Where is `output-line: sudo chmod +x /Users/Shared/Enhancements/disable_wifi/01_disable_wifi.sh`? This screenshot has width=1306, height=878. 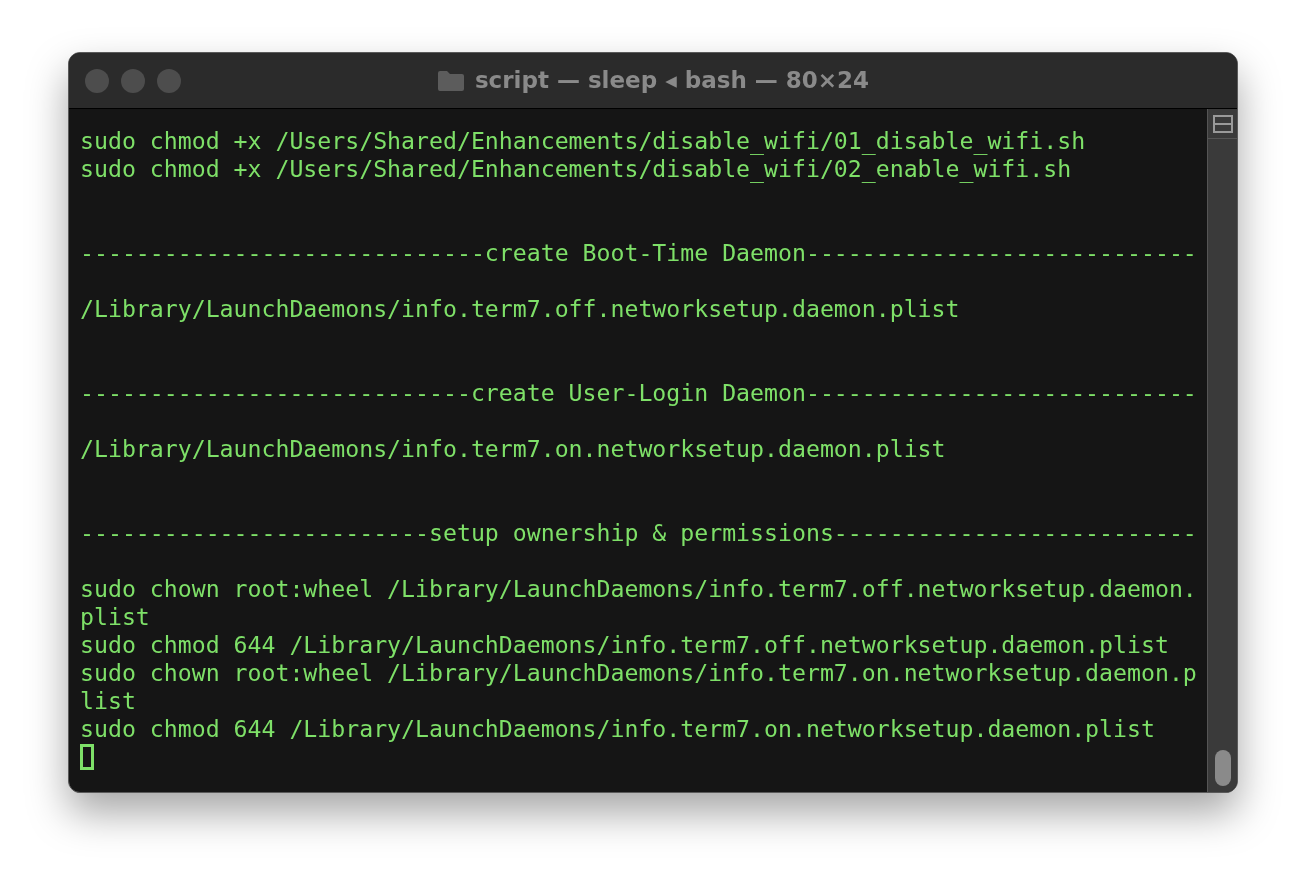 output-line: sudo chmod +x /Users/Shared/Enhancements/disable_wifi/01_disable_wifi.sh is located at coordinates (583, 141).